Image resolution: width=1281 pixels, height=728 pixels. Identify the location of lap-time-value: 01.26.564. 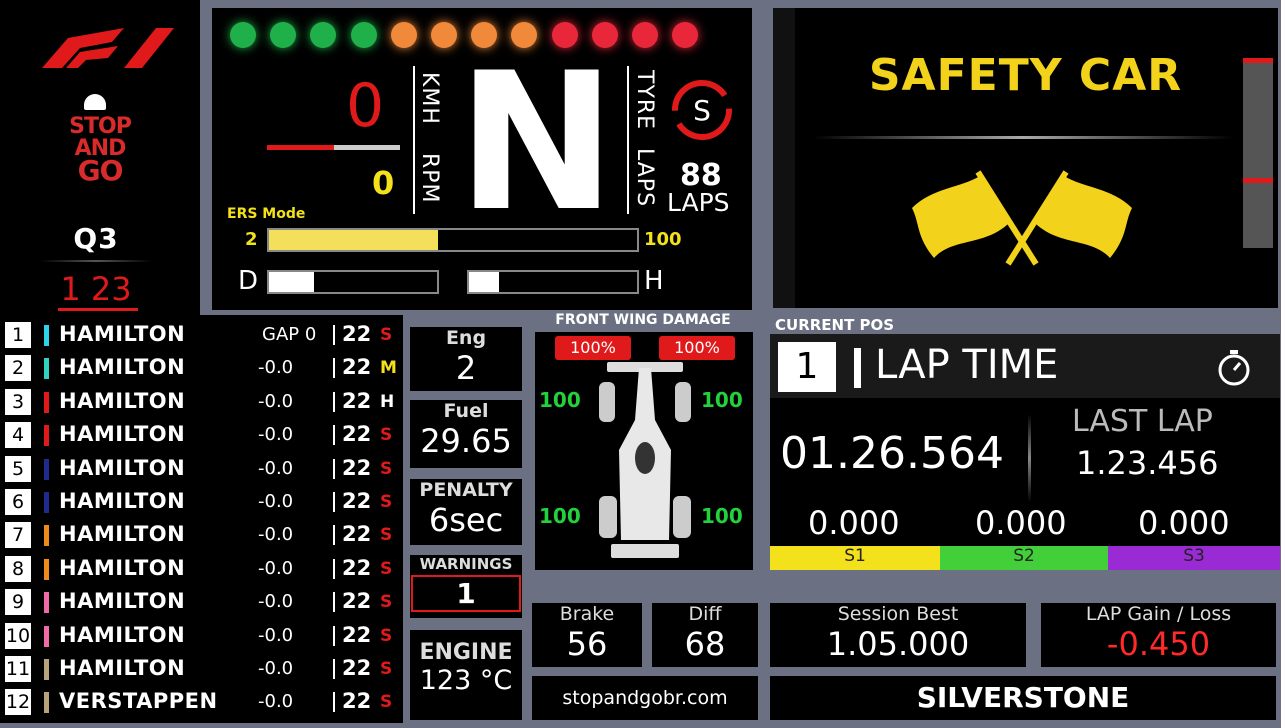
(892, 453).